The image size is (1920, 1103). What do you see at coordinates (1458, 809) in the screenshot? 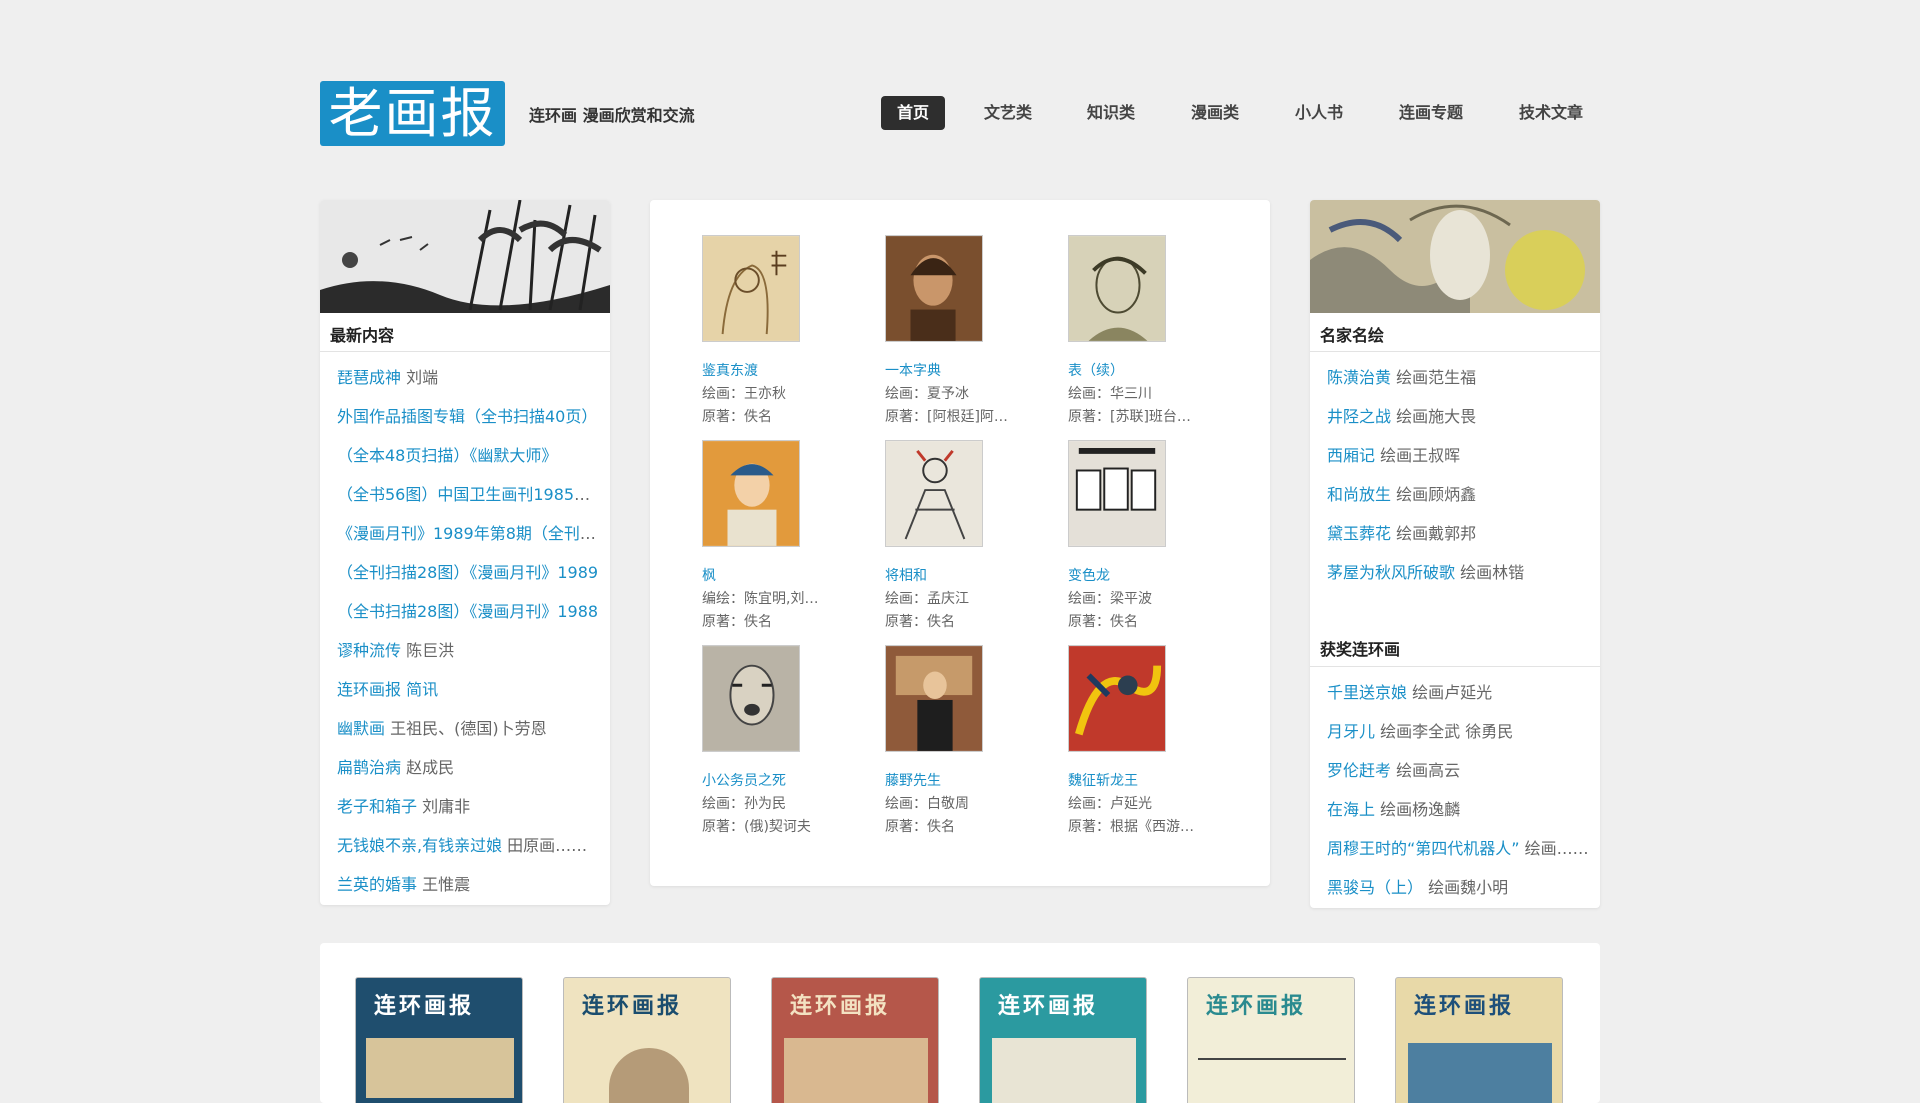
I see `list-item: 在海上 绘画杨逸麟` at bounding box center [1458, 809].